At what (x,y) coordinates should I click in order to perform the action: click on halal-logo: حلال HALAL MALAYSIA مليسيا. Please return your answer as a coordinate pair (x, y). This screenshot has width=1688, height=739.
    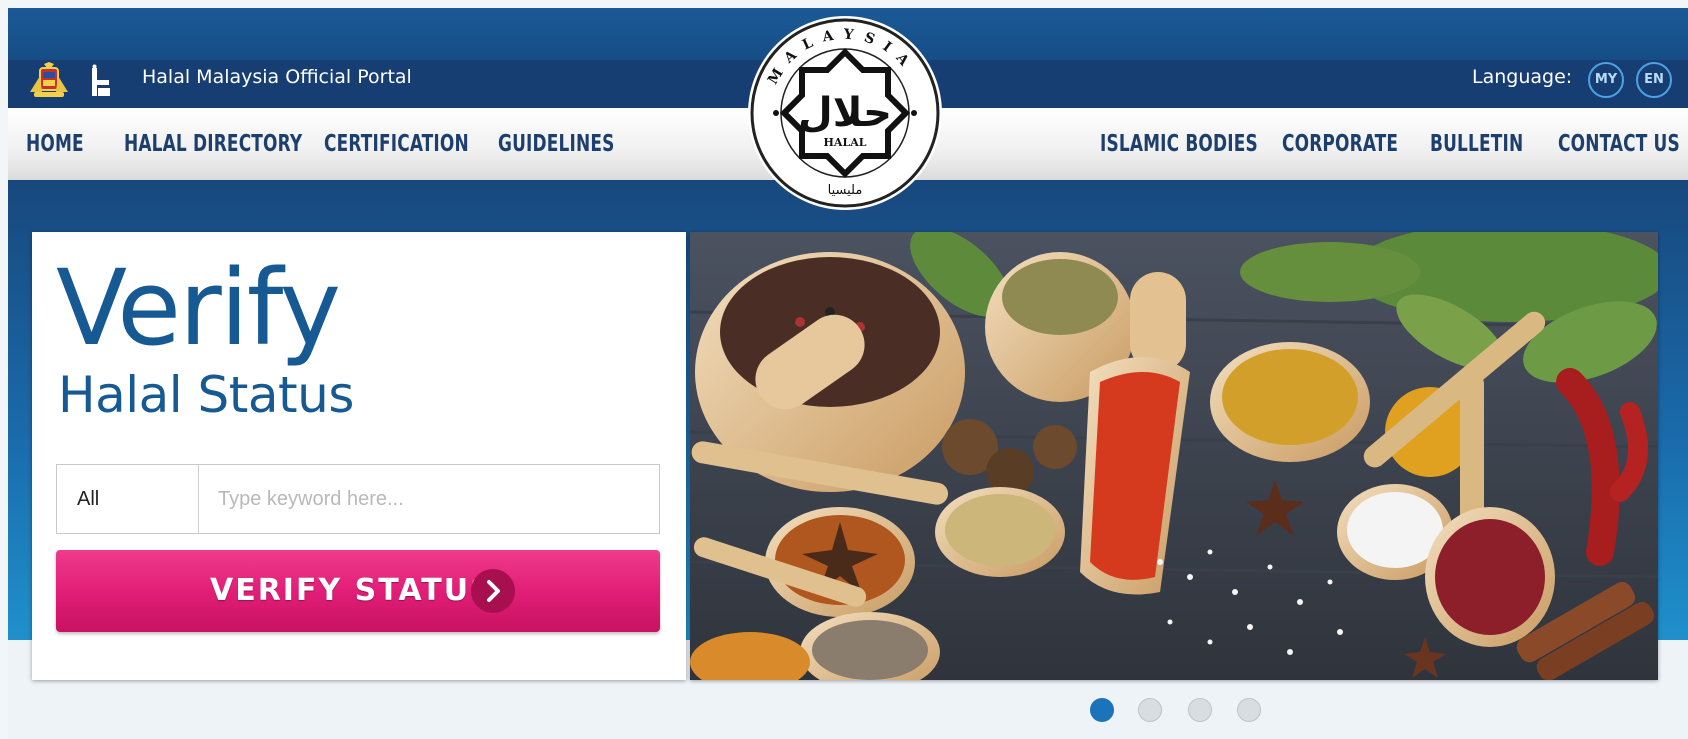
    Looking at the image, I should click on (845, 113).